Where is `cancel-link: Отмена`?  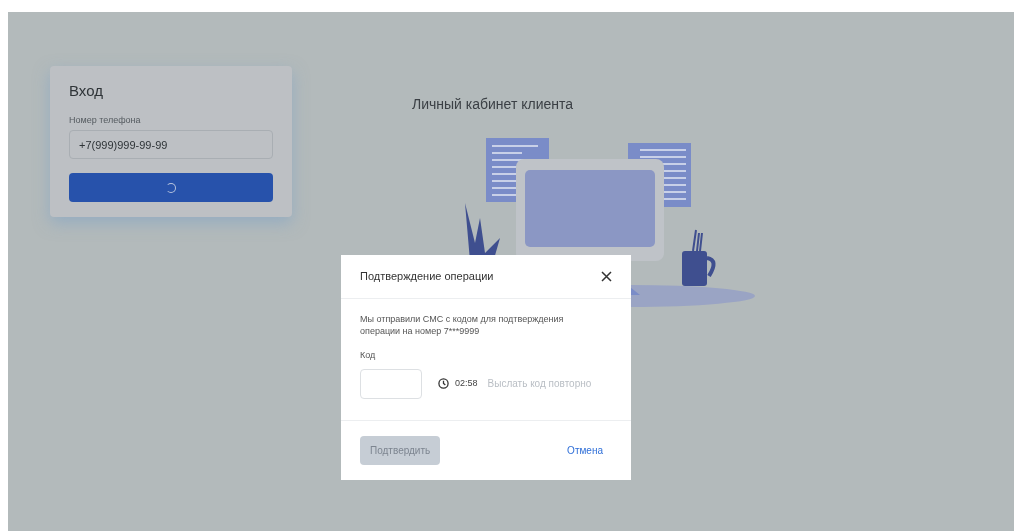
cancel-link: Отмена is located at coordinates (585, 450).